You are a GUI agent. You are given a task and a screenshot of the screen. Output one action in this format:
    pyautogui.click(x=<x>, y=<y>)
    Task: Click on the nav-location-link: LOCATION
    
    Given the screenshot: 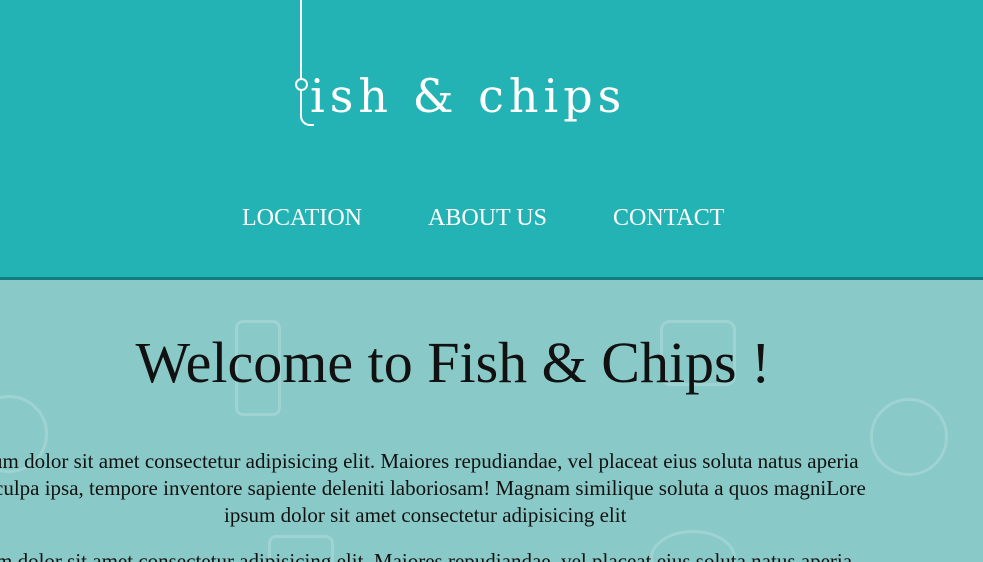 What is the action you would take?
    pyautogui.click(x=302, y=218)
    